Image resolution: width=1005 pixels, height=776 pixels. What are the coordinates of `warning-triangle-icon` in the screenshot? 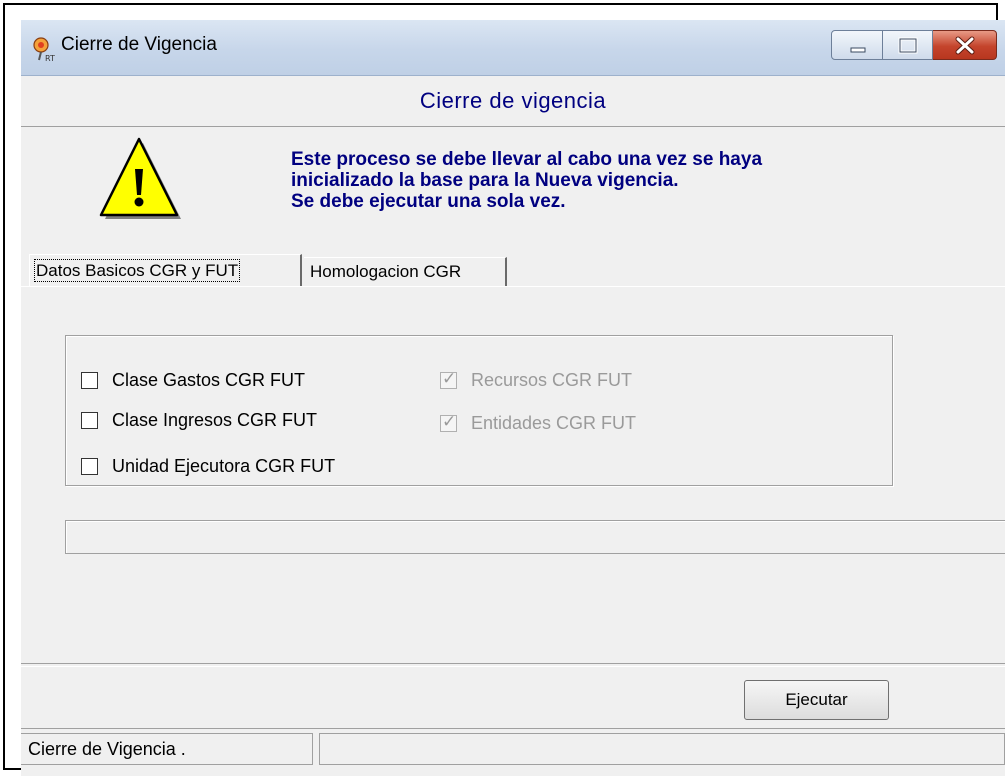 It's located at (140, 178).